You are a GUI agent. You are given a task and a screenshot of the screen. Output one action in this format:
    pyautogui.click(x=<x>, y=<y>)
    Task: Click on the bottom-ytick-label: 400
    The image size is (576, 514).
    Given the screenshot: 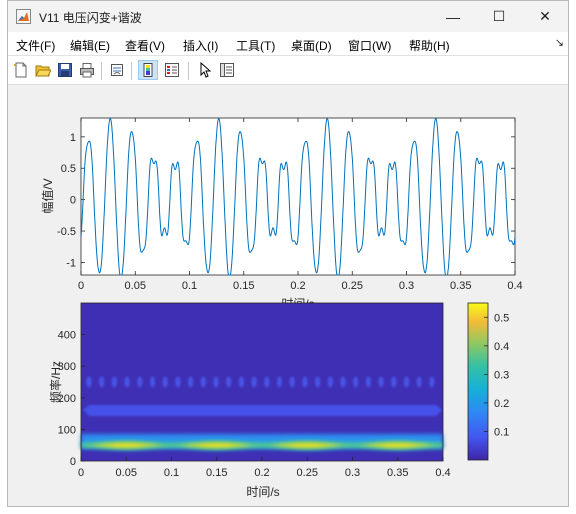 What is the action you would take?
    pyautogui.click(x=67, y=336)
    